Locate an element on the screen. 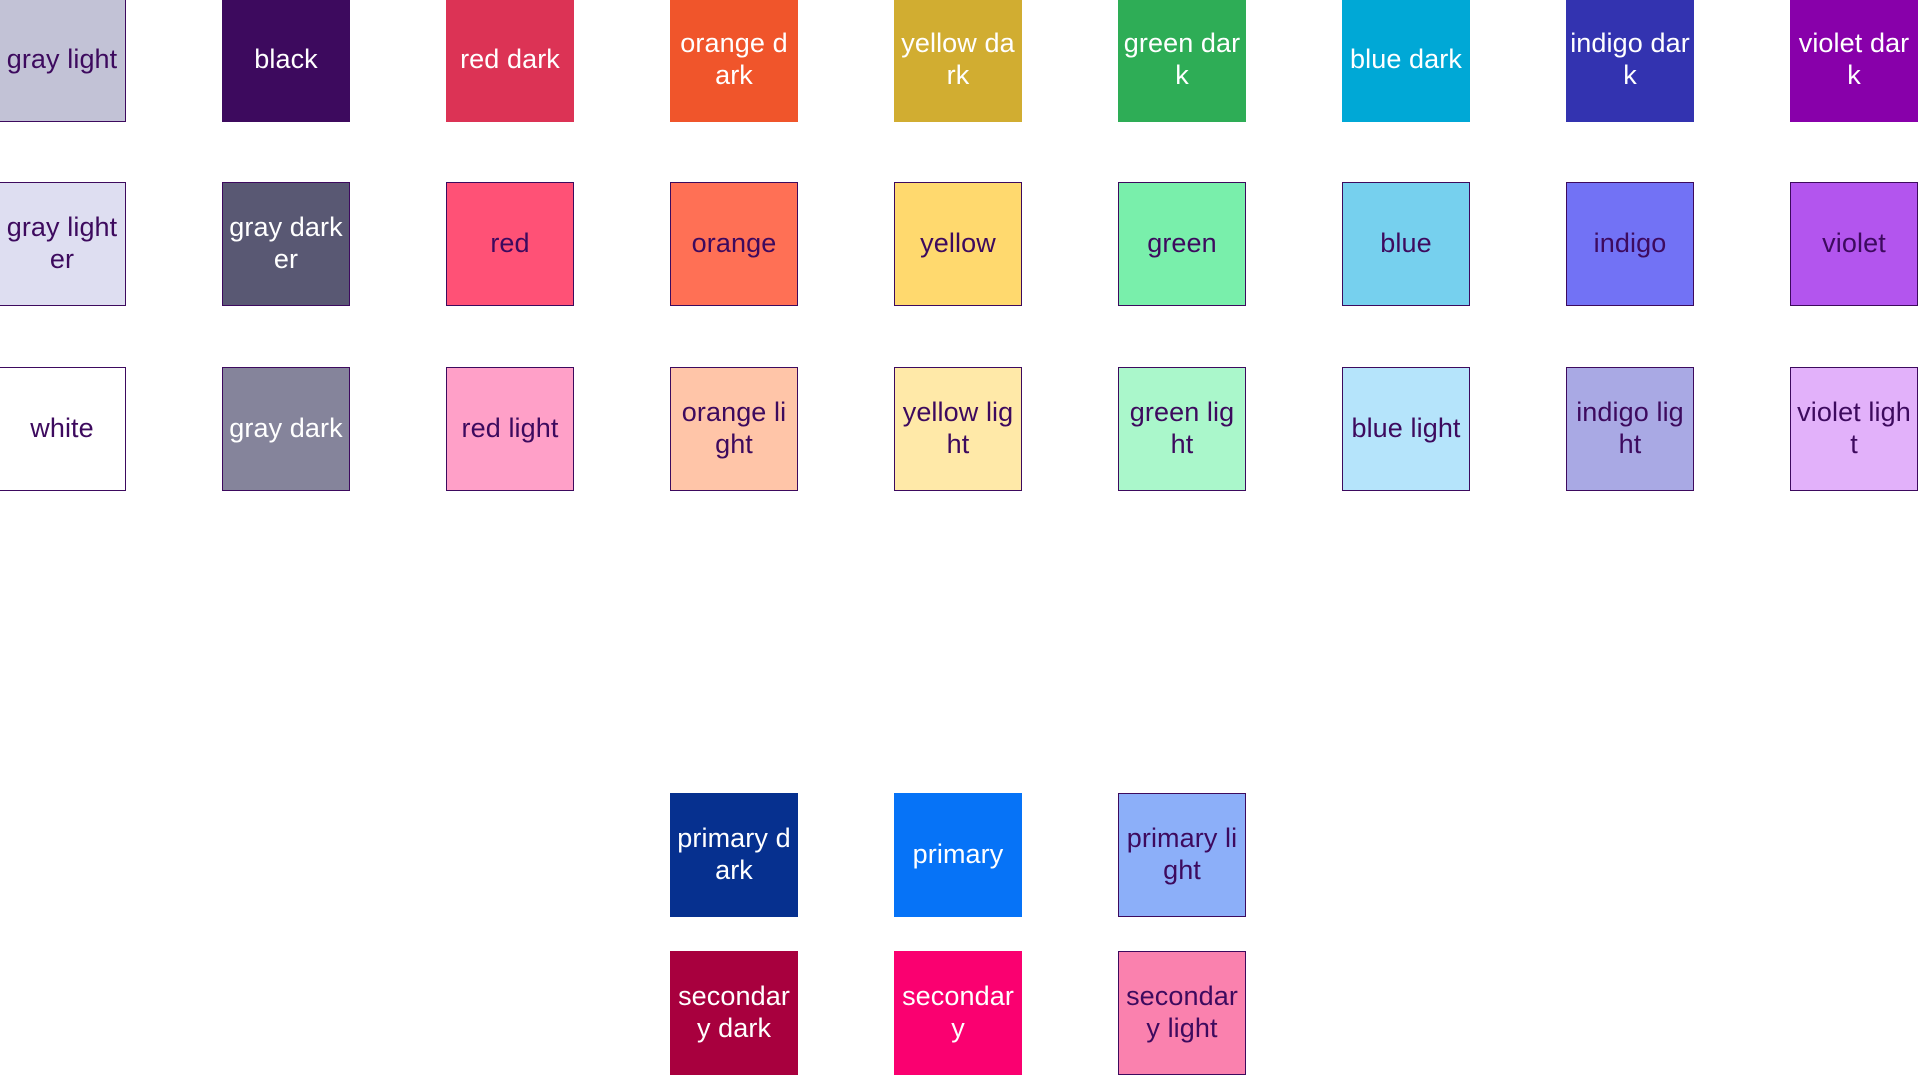 The image size is (1920, 1080). swatch-indigo-dark: indigo dark is located at coordinates (1630, 61).